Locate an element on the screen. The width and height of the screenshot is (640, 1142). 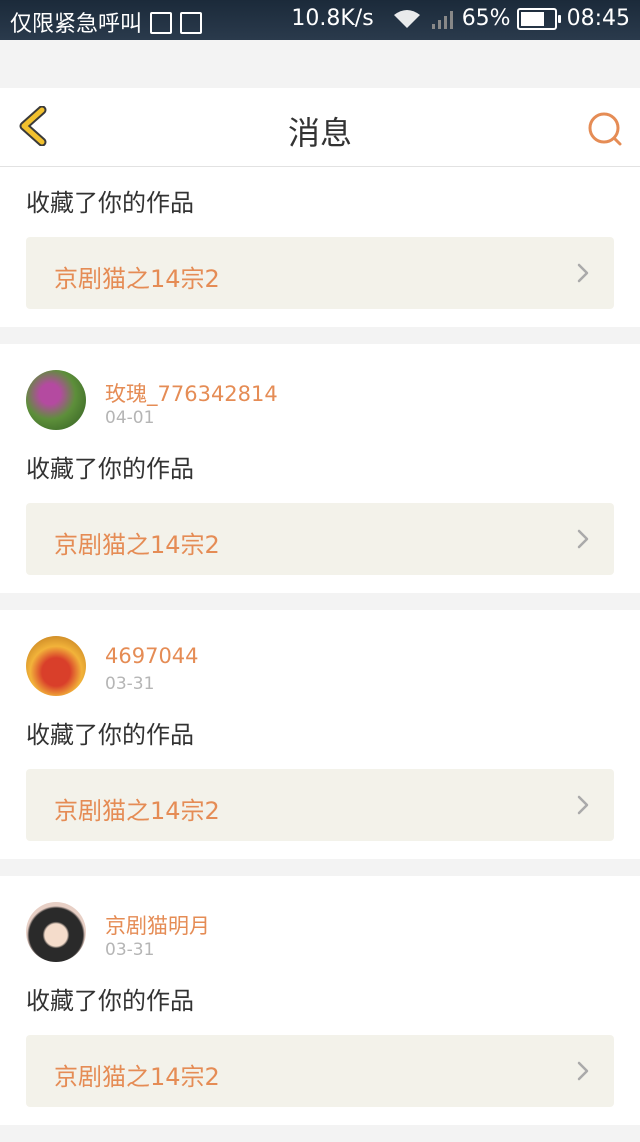
search-icon is located at coordinates (605, 129).